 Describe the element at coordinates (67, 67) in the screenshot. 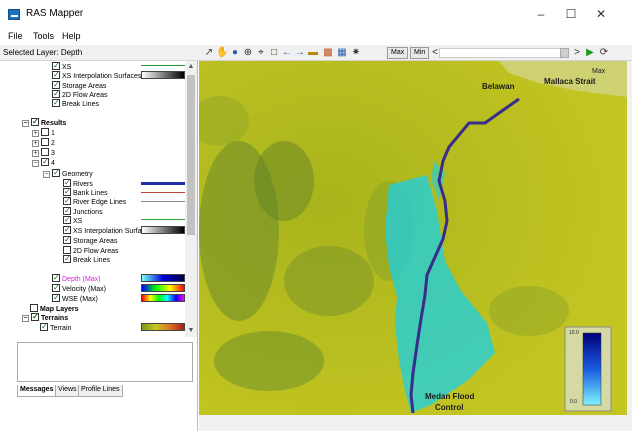

I see `tree-label: XS` at that location.